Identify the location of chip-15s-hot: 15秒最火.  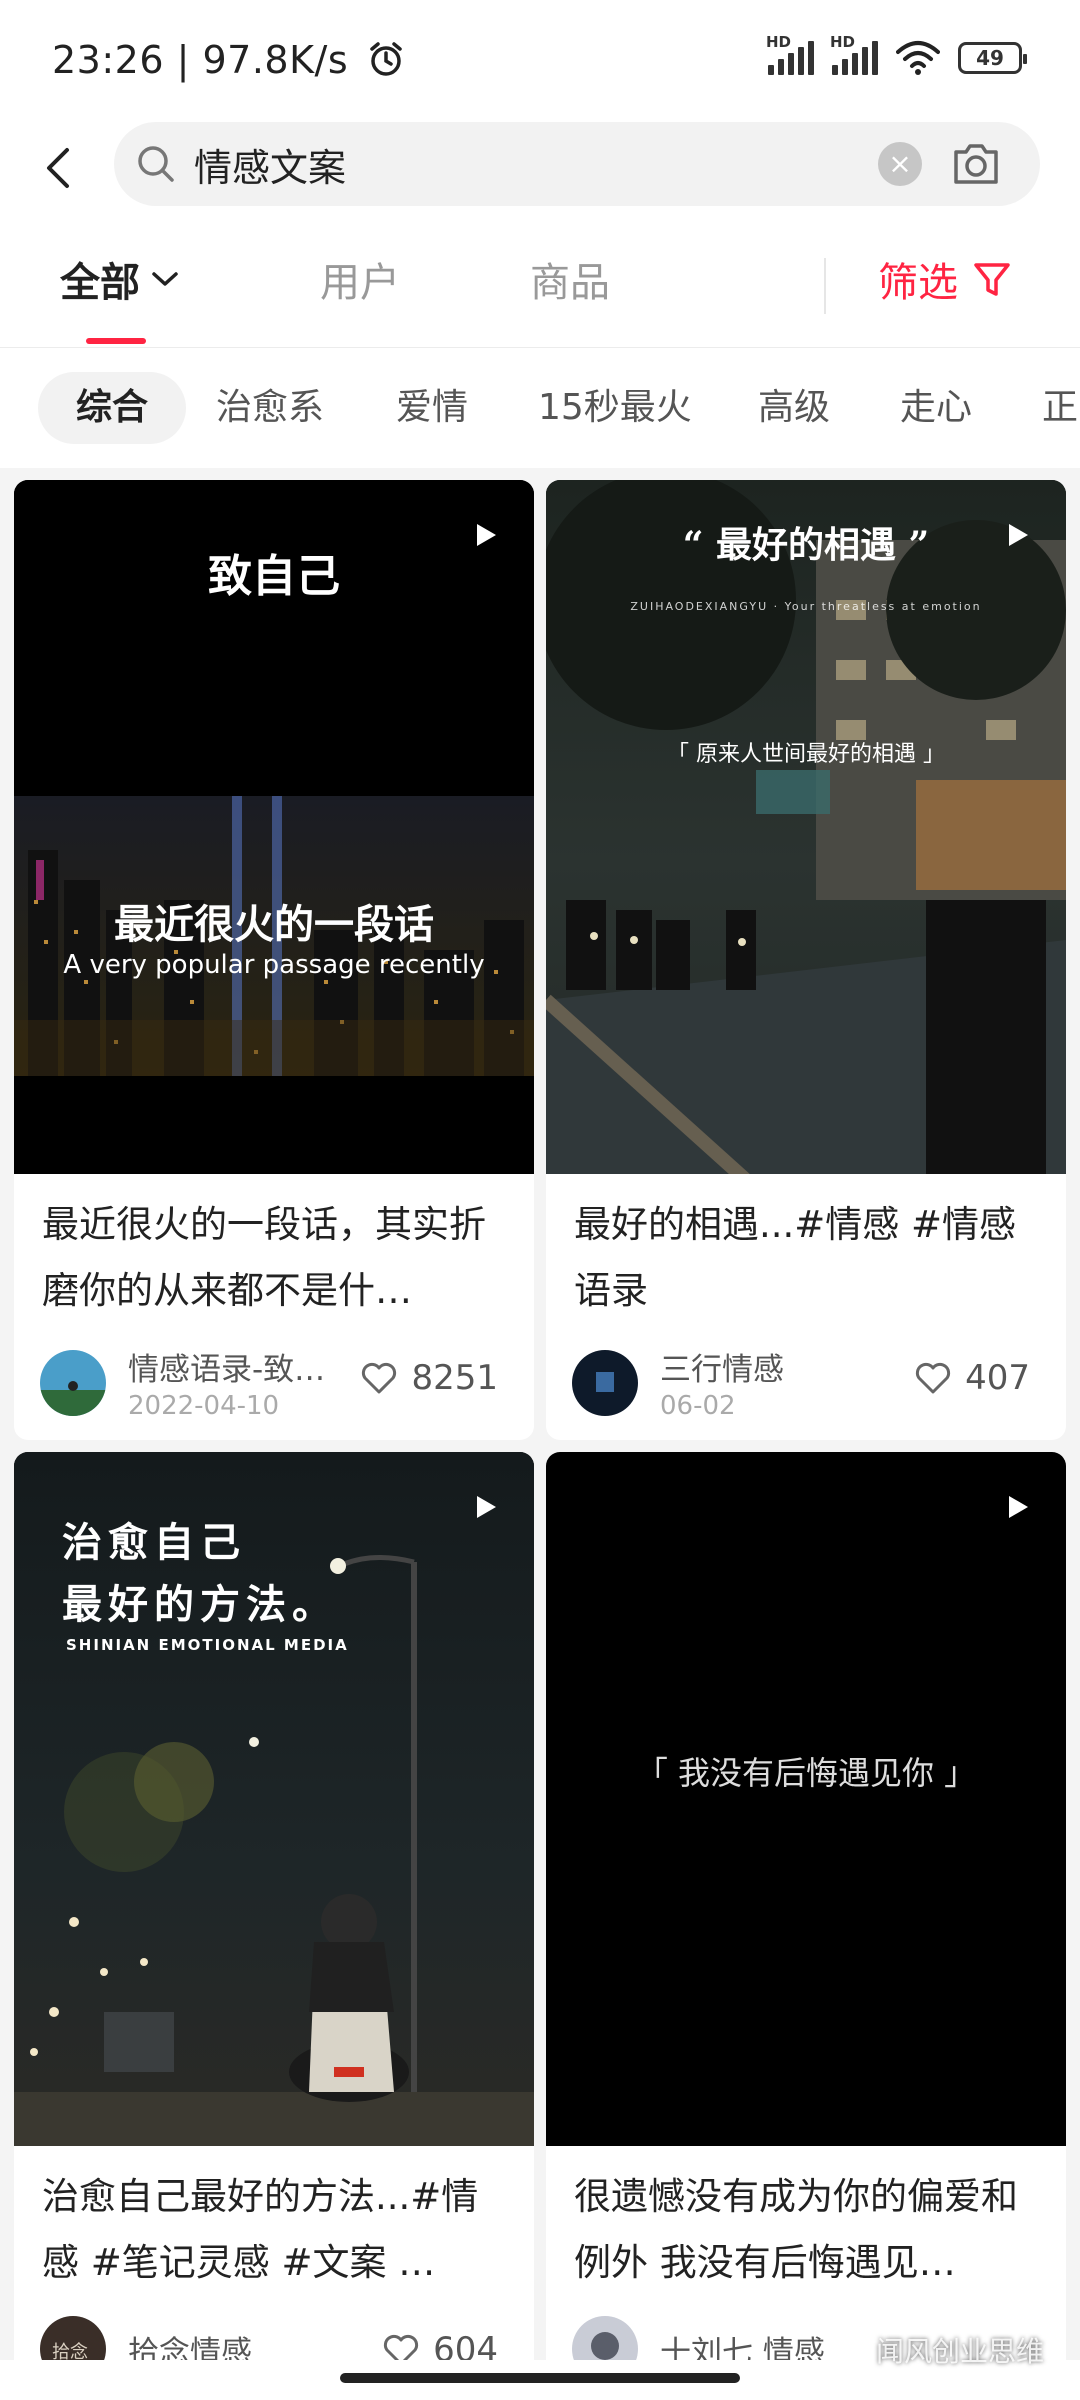
(615, 408).